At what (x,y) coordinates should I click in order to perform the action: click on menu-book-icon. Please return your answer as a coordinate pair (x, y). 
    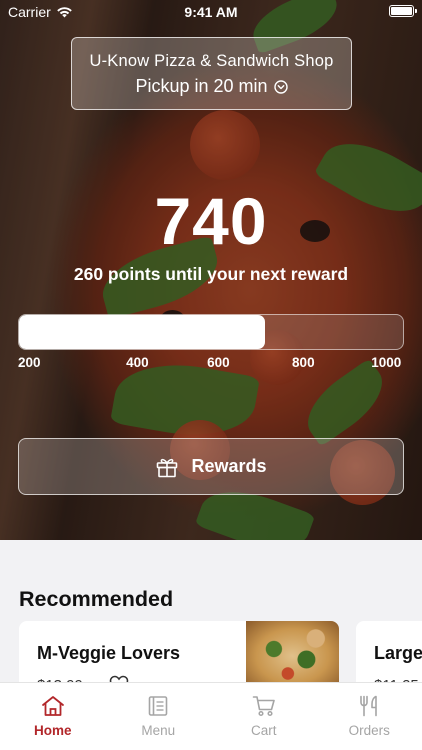
    Looking at the image, I should click on (158, 706).